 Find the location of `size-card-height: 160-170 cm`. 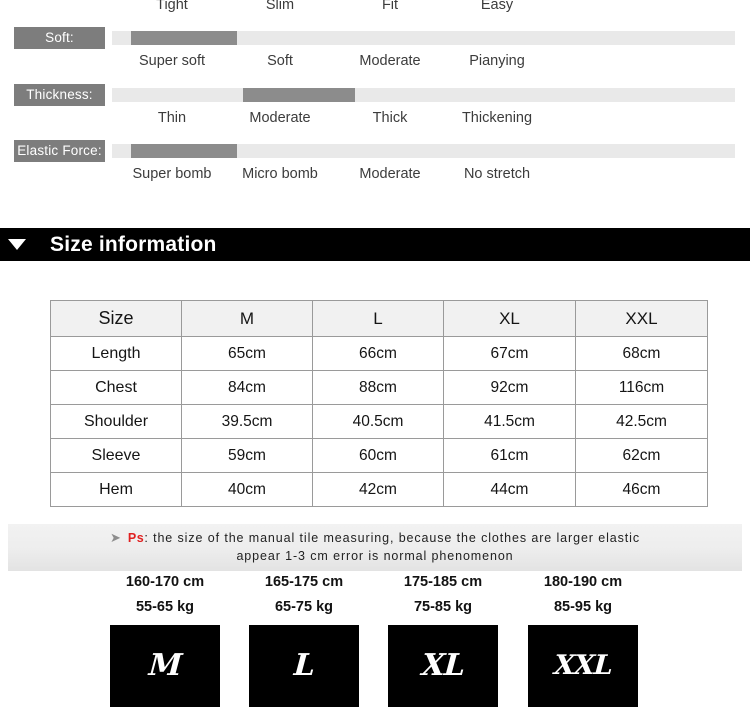

size-card-height: 160-170 cm is located at coordinates (165, 582).